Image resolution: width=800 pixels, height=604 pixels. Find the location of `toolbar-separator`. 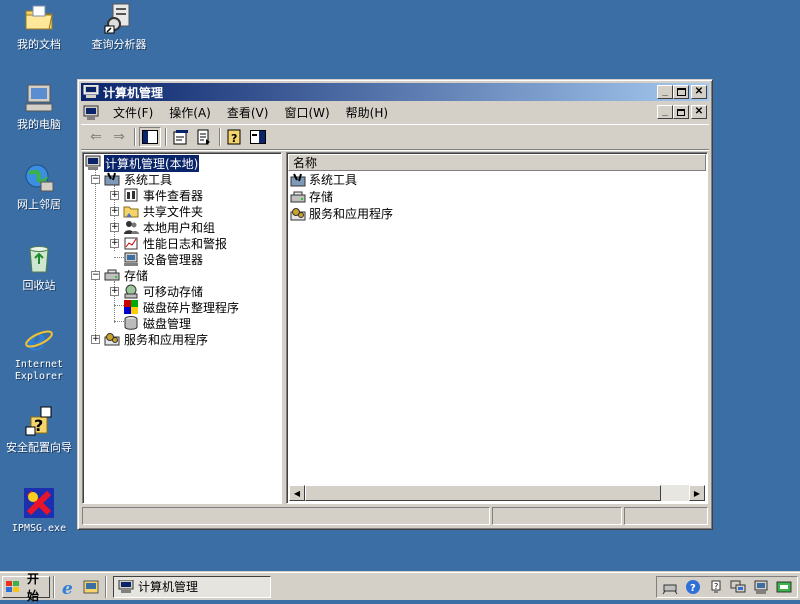

toolbar-separator is located at coordinates (135, 137).